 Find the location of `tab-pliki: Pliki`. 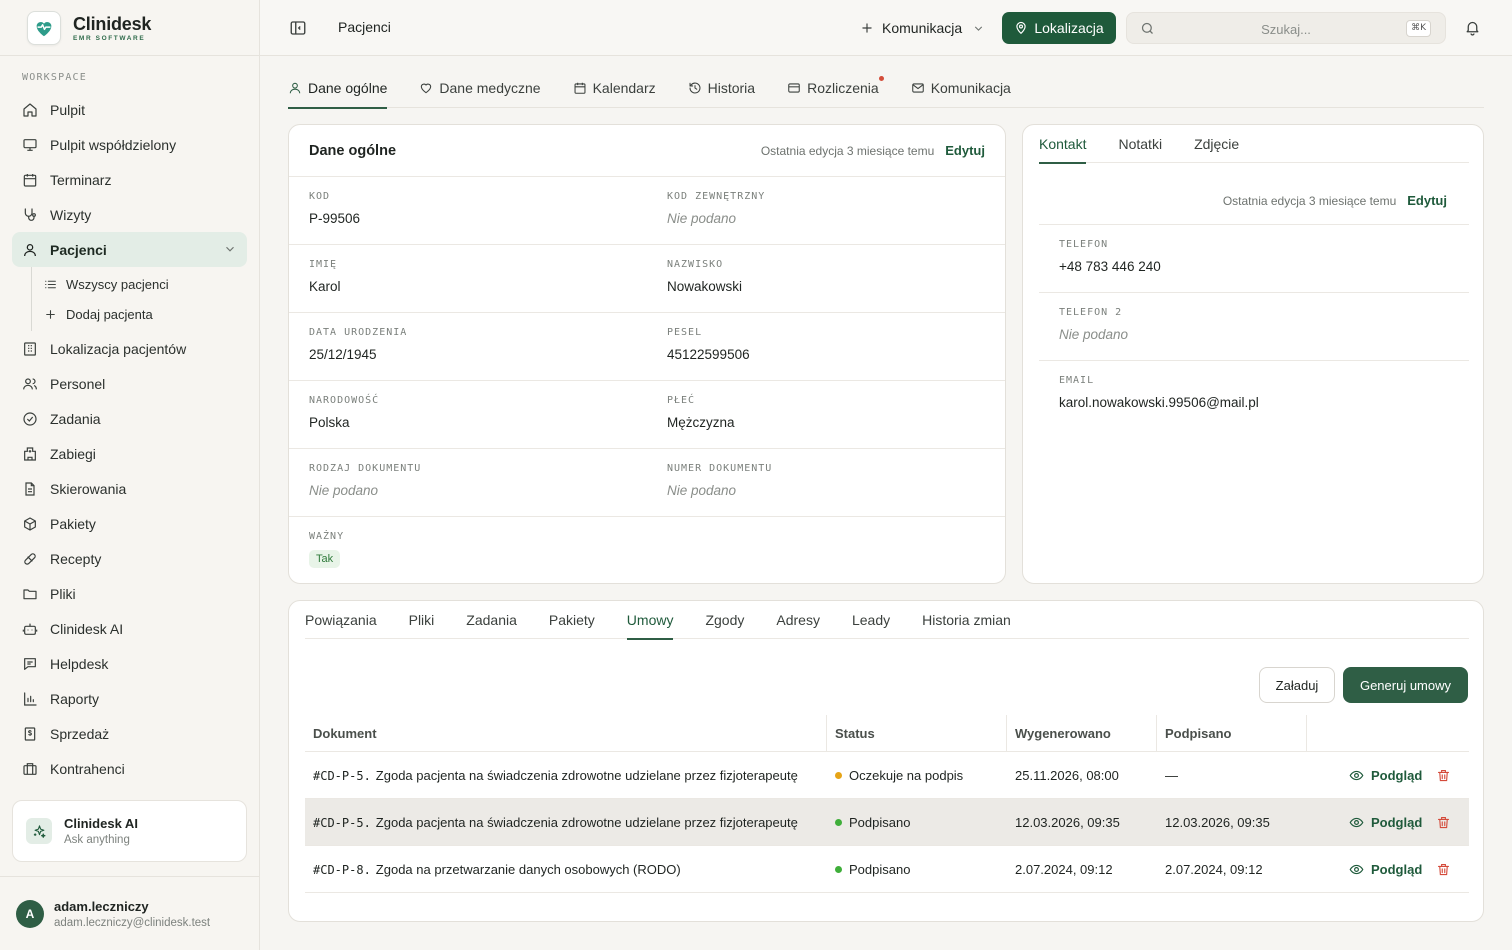

tab-pliki: Pliki is located at coordinates (422, 620).